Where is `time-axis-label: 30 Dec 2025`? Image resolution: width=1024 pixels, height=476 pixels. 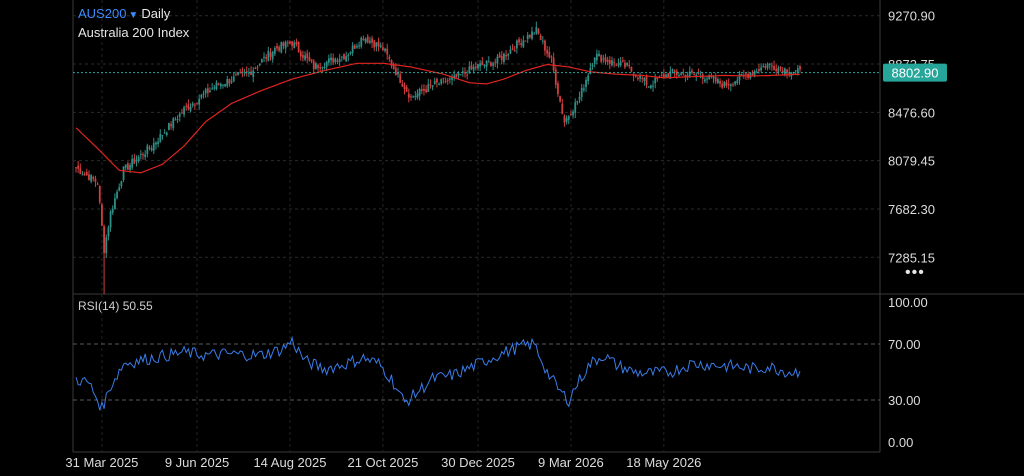
time-axis-label: 30 Dec 2025 is located at coordinates (478, 462).